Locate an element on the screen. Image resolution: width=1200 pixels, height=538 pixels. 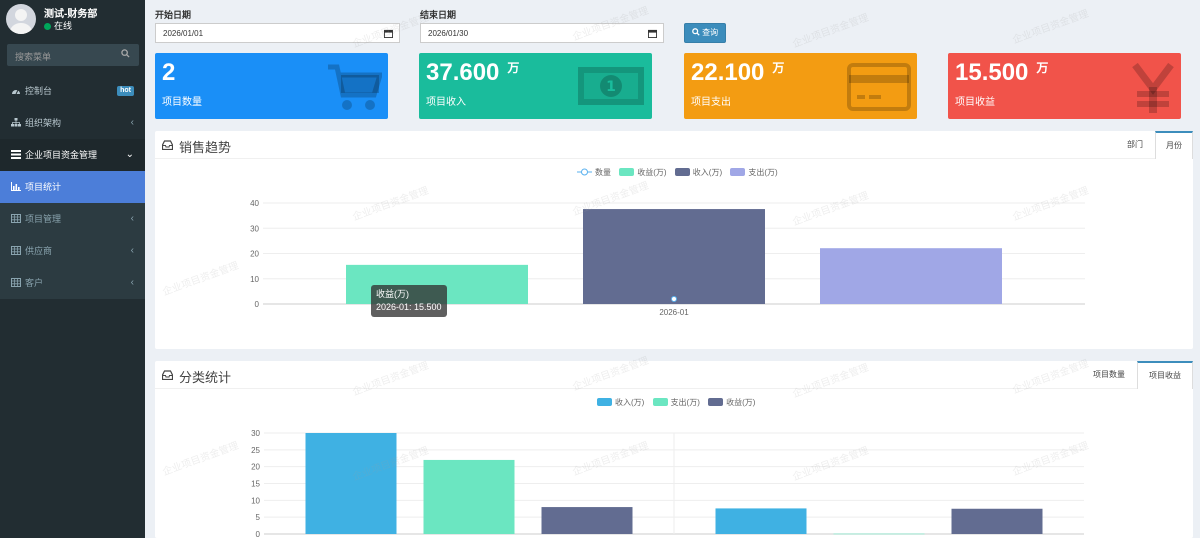
sidebar-item-project-mgmt: 项目管理 ‹ is located at coordinates (72, 219).